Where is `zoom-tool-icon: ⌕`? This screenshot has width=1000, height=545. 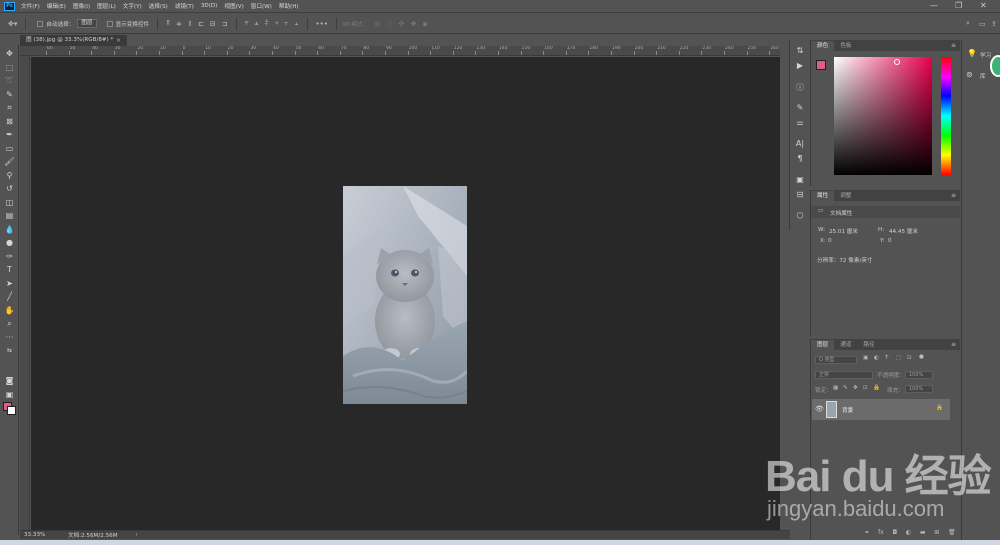 zoom-tool-icon: ⌕ is located at coordinates (9, 324).